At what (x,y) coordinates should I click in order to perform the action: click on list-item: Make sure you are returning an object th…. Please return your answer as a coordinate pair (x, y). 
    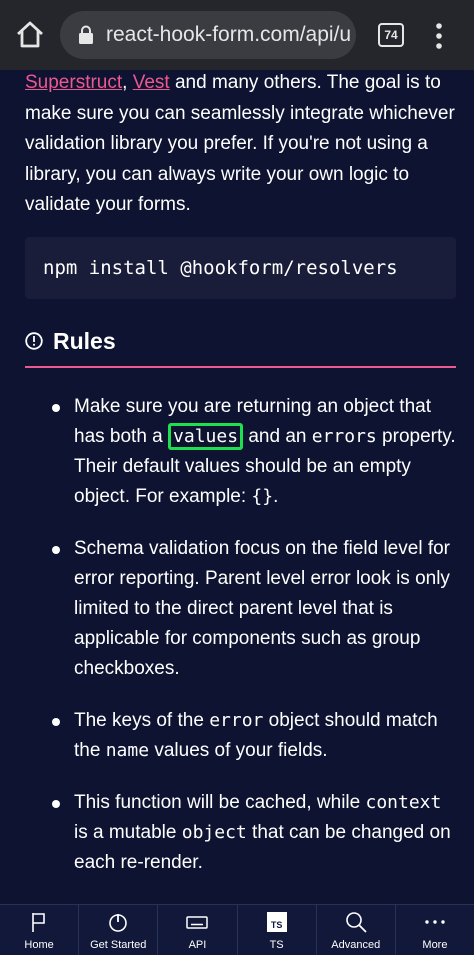
    Looking at the image, I should click on (255, 452).